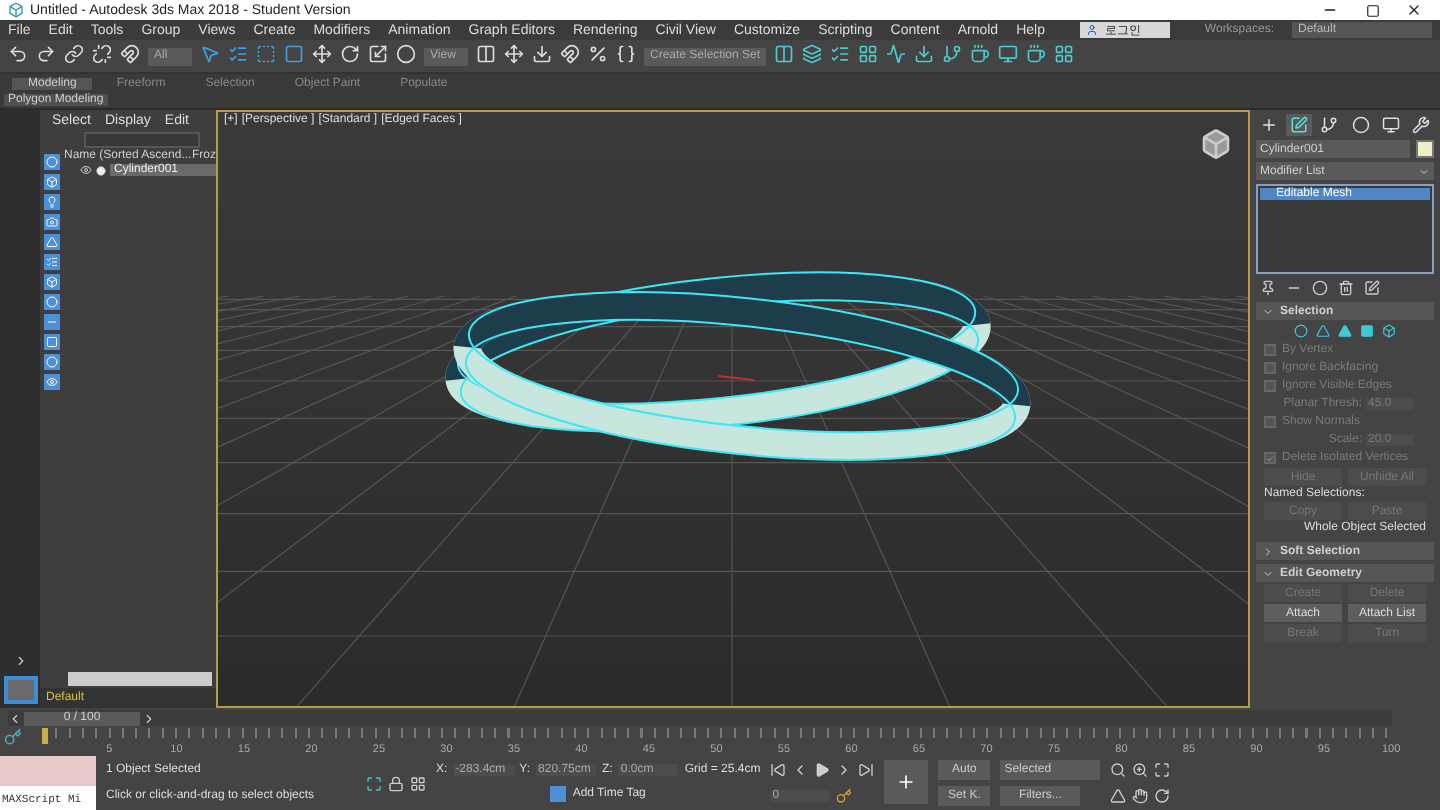 This screenshot has width=1440, height=810. What do you see at coordinates (1425, 149) in the screenshot?
I see `object-color-swatch` at bounding box center [1425, 149].